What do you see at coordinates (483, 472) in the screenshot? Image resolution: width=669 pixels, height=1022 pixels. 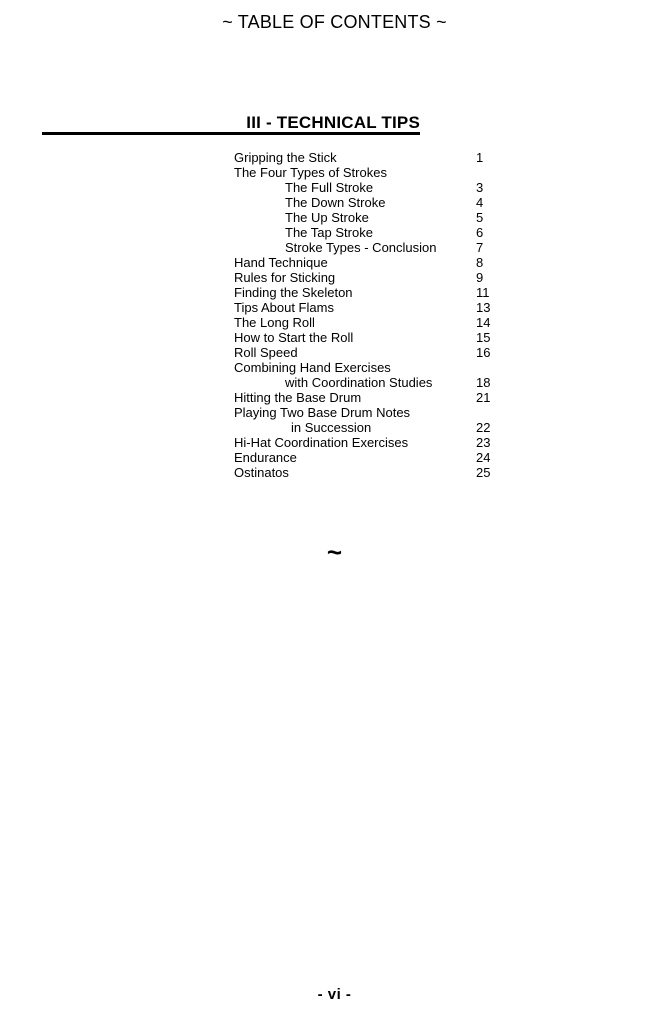 I see `toc-entry-page-number: 25` at bounding box center [483, 472].